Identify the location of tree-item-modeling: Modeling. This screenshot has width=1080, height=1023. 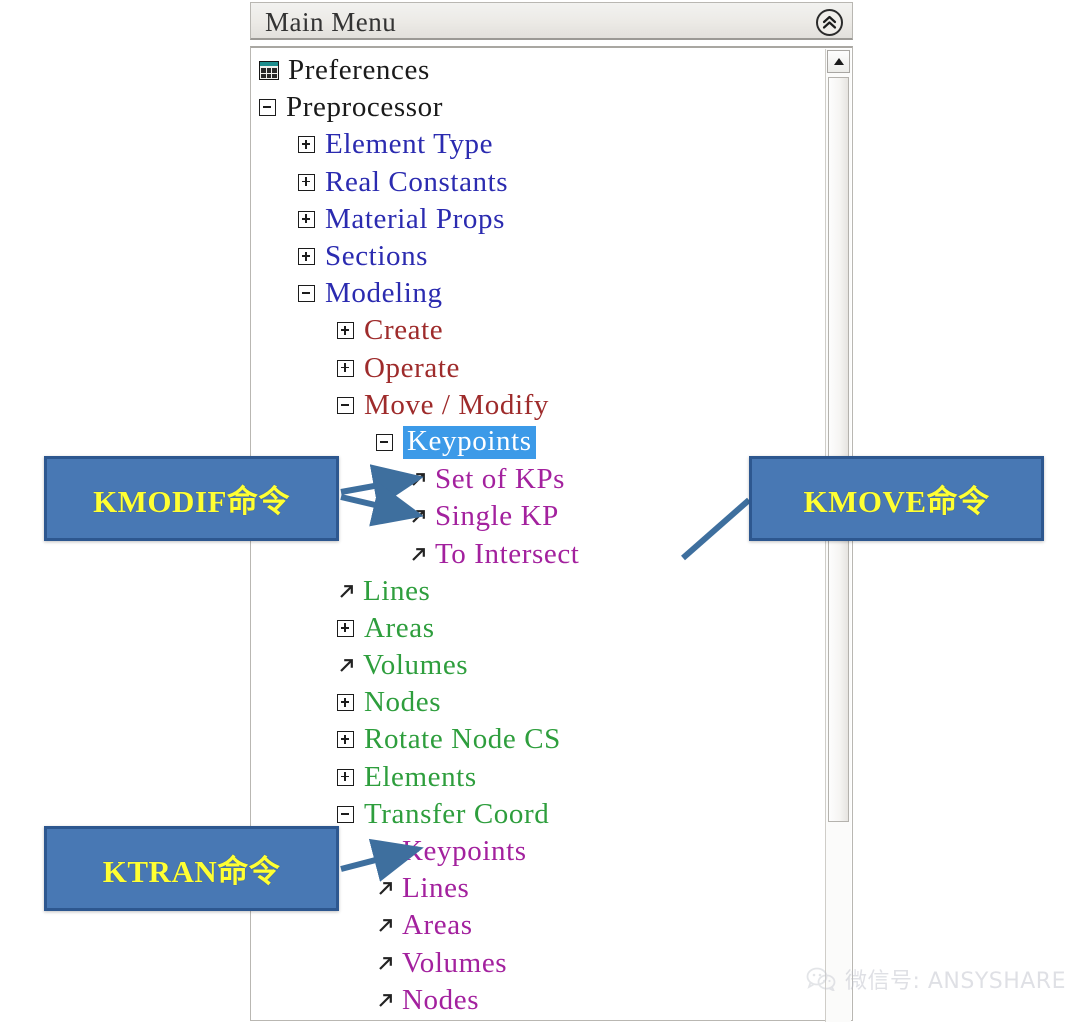
(537, 293).